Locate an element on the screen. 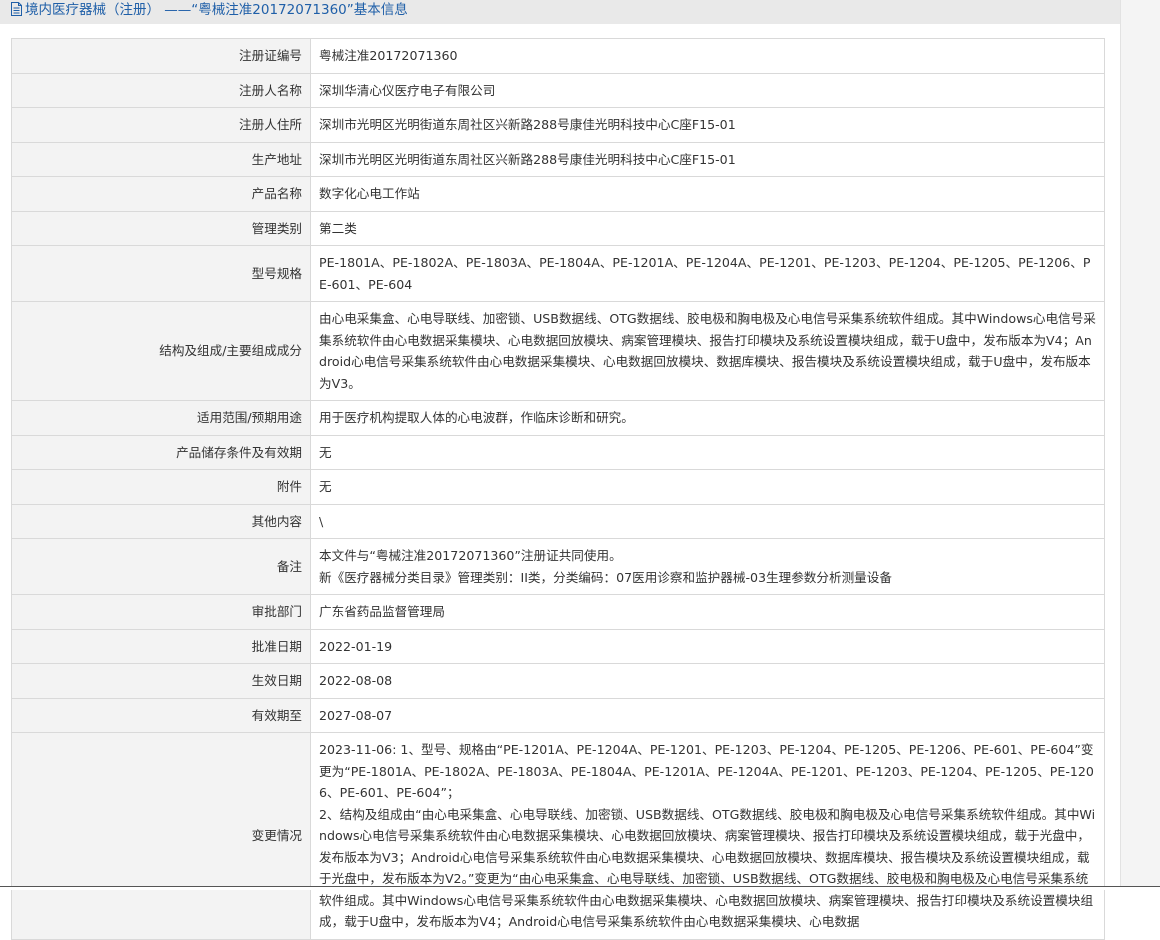  field-label: 生效日期 is located at coordinates (161, 681).